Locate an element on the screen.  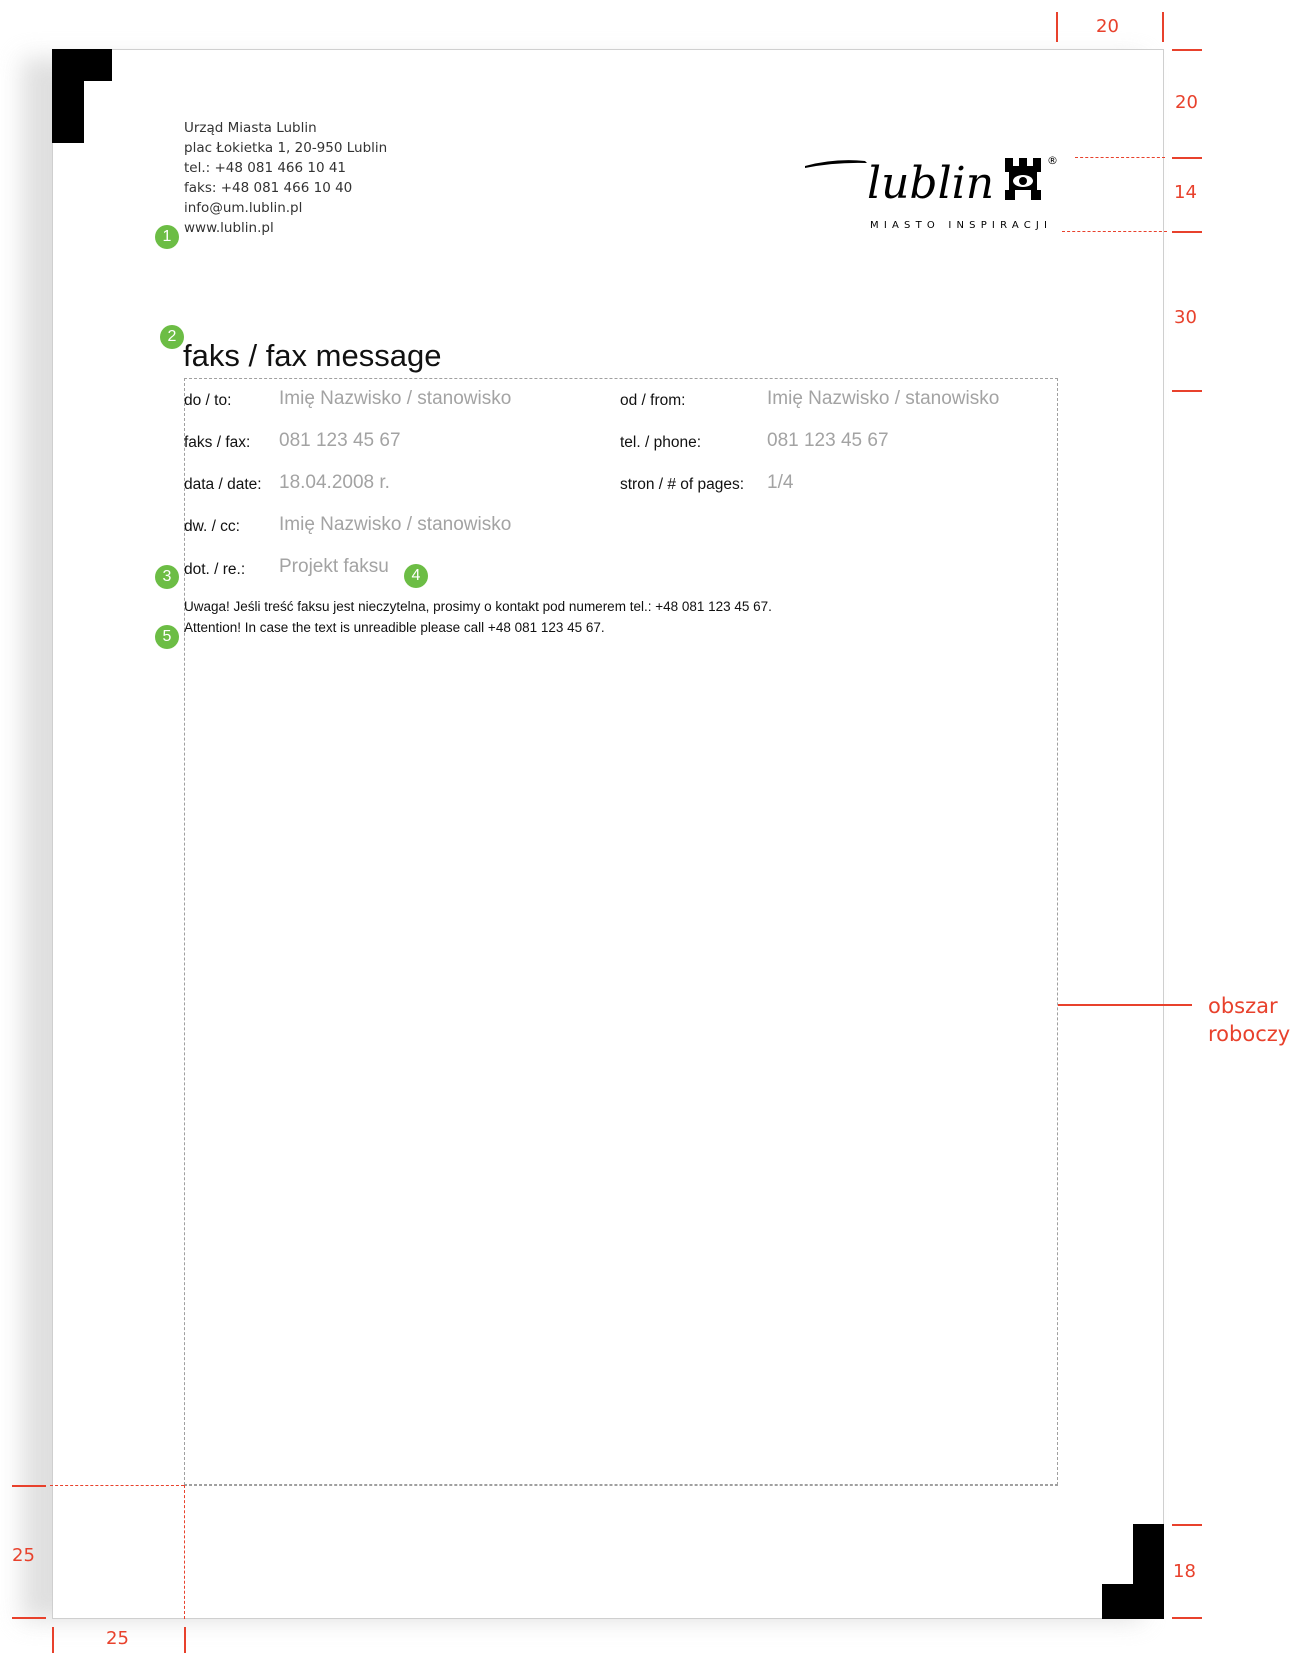
phone-label: tel. / phone: is located at coordinates (661, 442).